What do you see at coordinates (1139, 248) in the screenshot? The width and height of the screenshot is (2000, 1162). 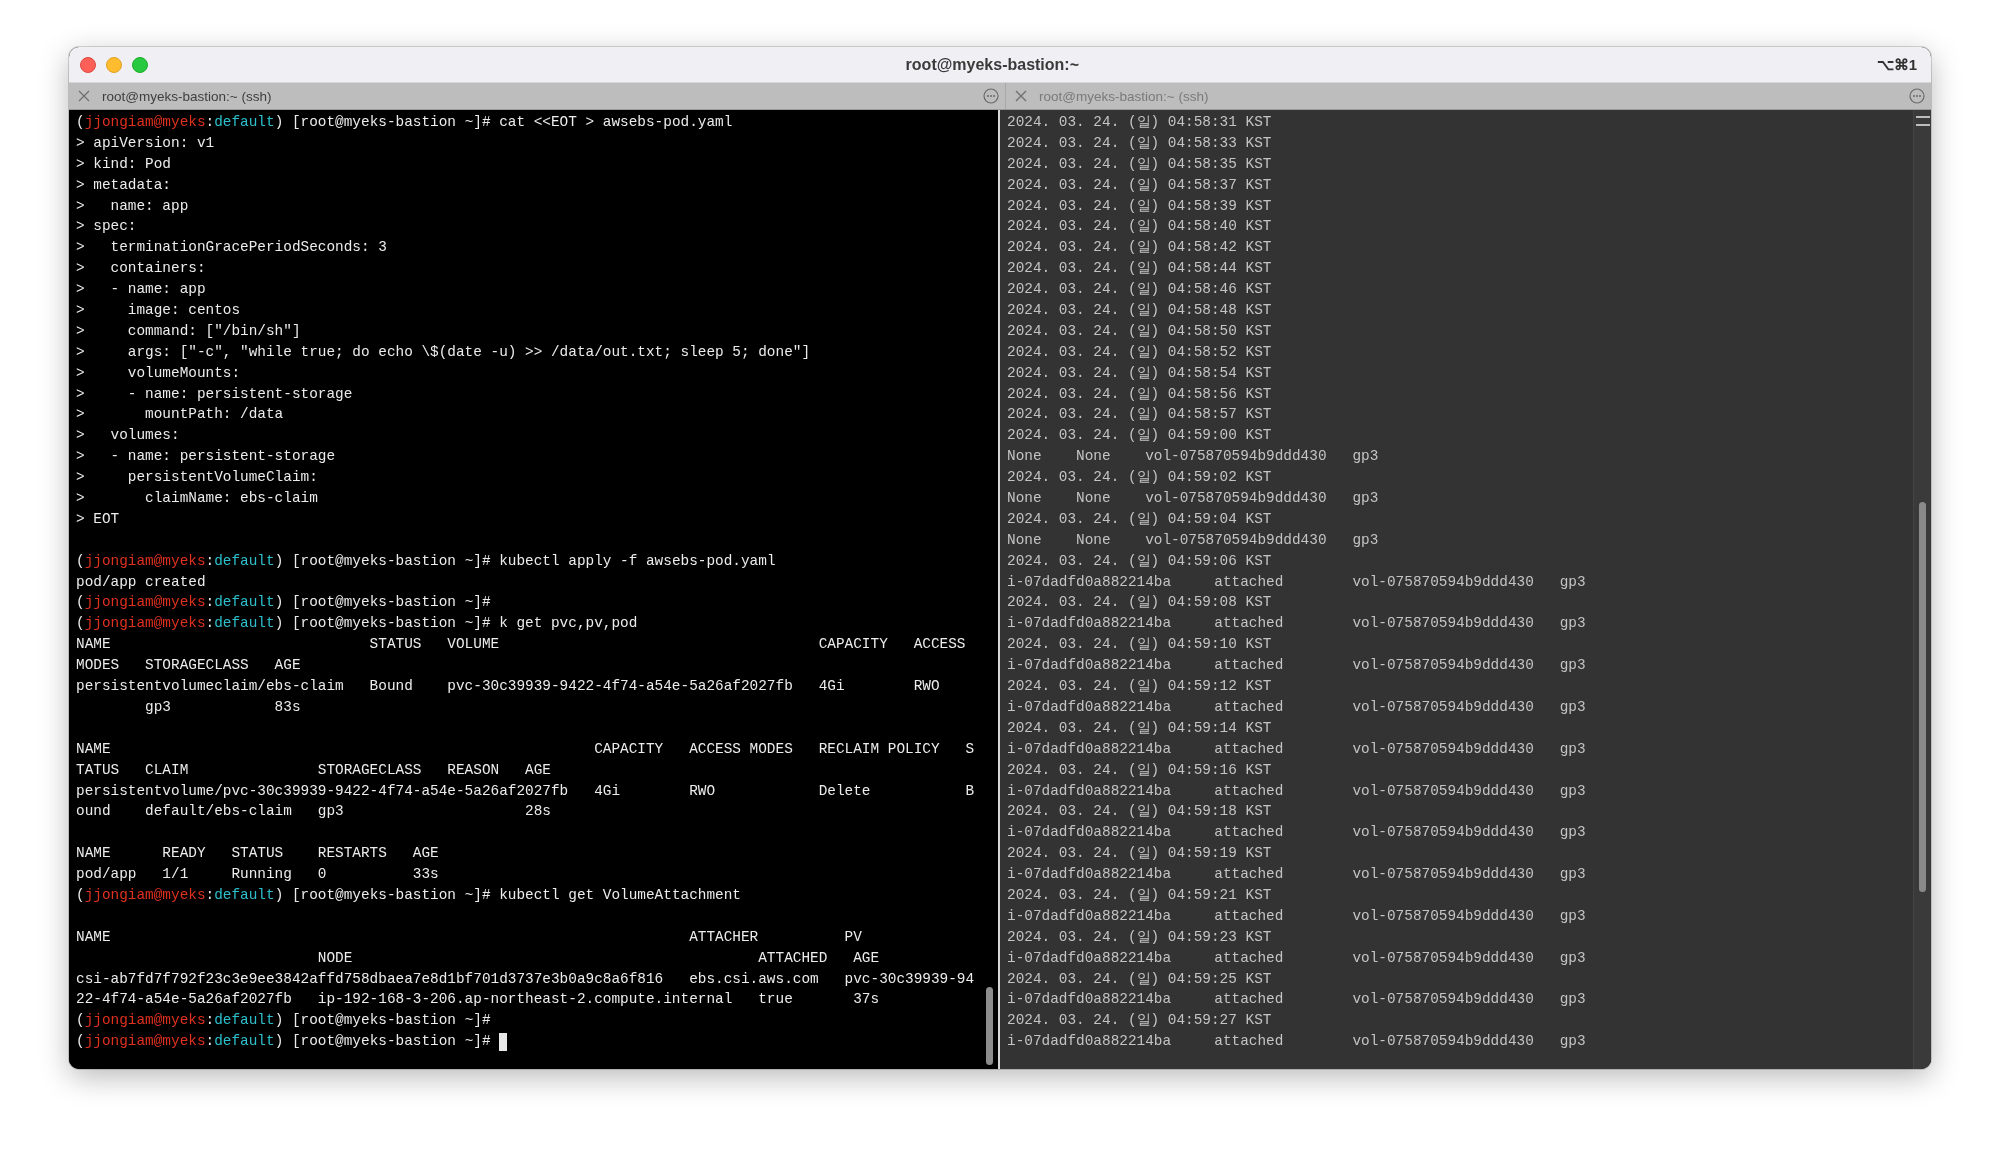 I see `output-line: 2024. 03. 24. (일) 04:58:42 KST` at bounding box center [1139, 248].